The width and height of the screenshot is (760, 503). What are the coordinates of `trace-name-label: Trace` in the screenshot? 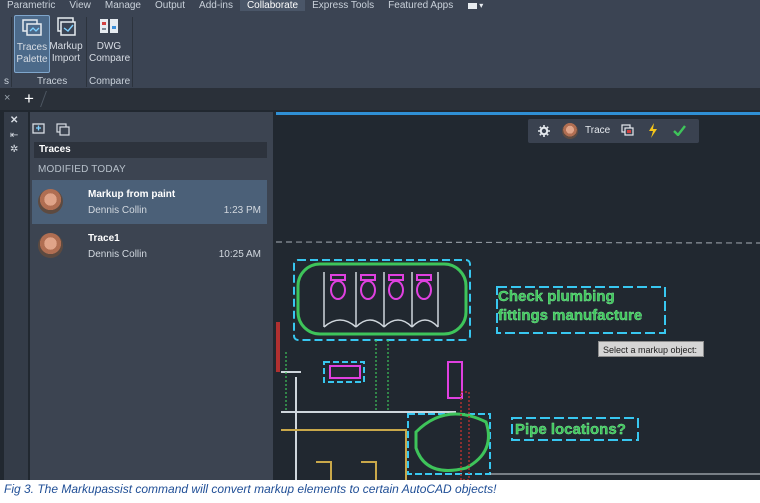 It's located at (598, 130).